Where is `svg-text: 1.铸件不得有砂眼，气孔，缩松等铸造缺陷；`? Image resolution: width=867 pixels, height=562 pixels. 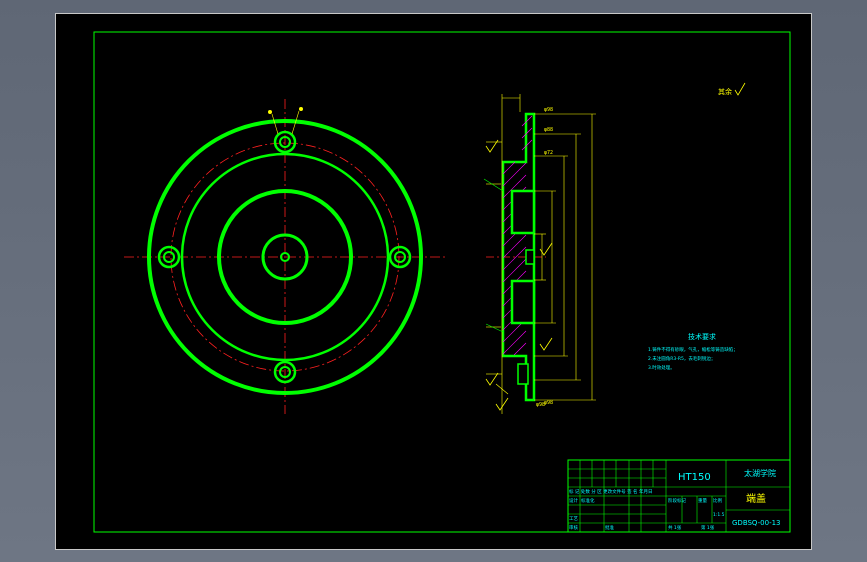
svg-text: 1.铸件不得有砂眼，气孔，缩松等铸造缺陷； is located at coordinates (693, 349).